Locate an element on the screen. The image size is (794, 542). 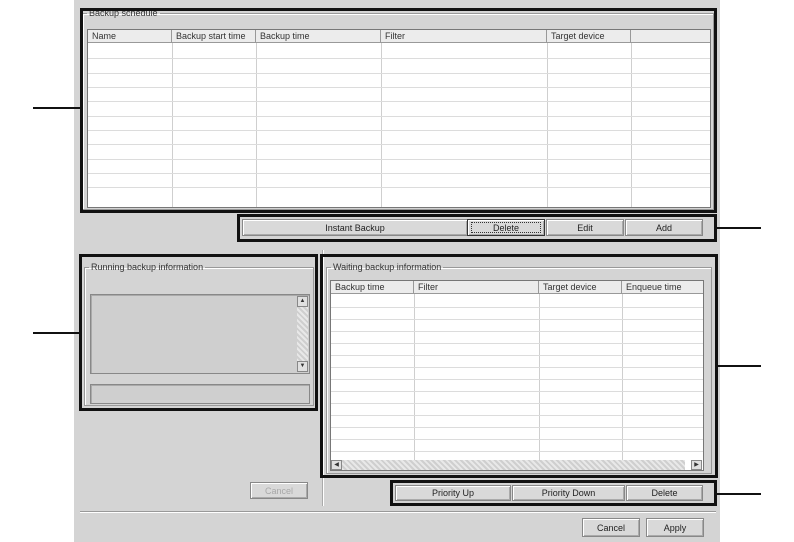
apply-button: Apply is located at coordinates (675, 527).